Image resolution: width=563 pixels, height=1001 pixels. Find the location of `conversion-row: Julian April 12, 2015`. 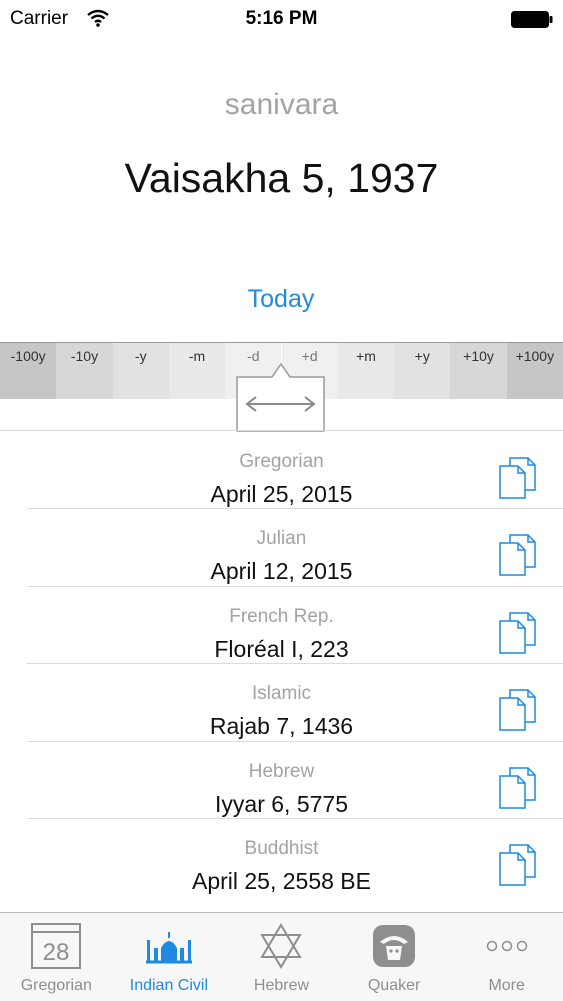

conversion-row: Julian April 12, 2015 is located at coordinates (281, 546).